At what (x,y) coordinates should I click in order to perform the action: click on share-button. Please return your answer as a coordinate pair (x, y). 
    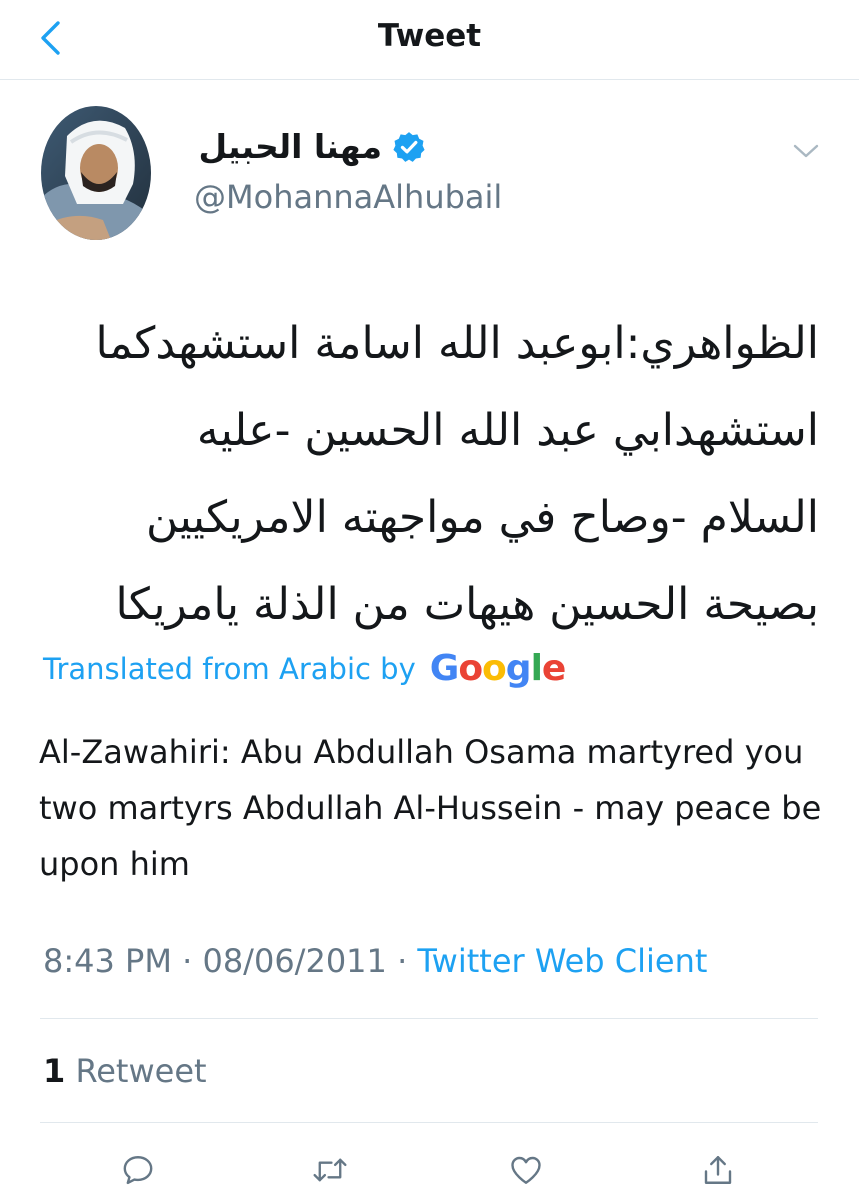
    Looking at the image, I should click on (718, 1170).